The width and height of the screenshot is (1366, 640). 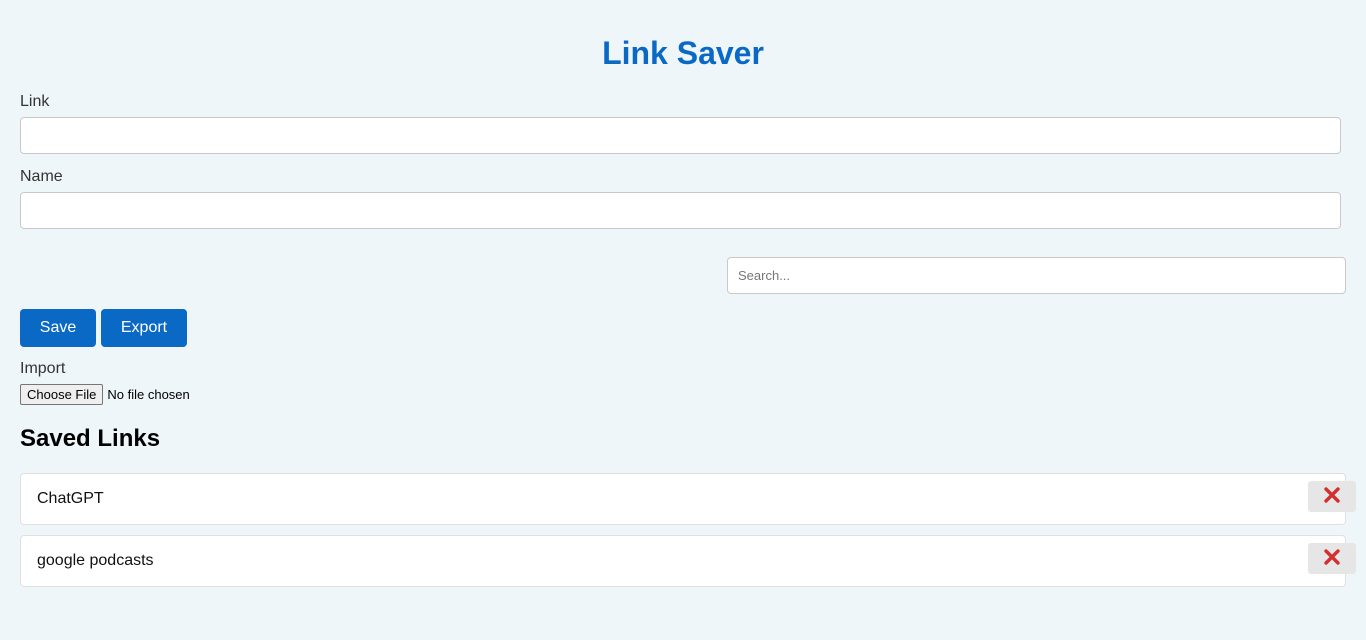 I want to click on link-item-name: ChatGPT, so click(x=70, y=499).